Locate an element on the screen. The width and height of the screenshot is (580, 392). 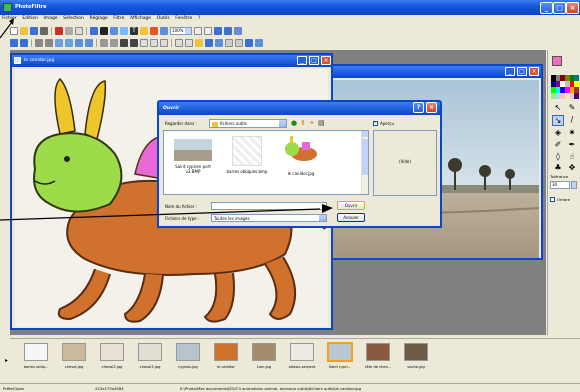
dialog-close-button: × is located at coordinates (431, 107).